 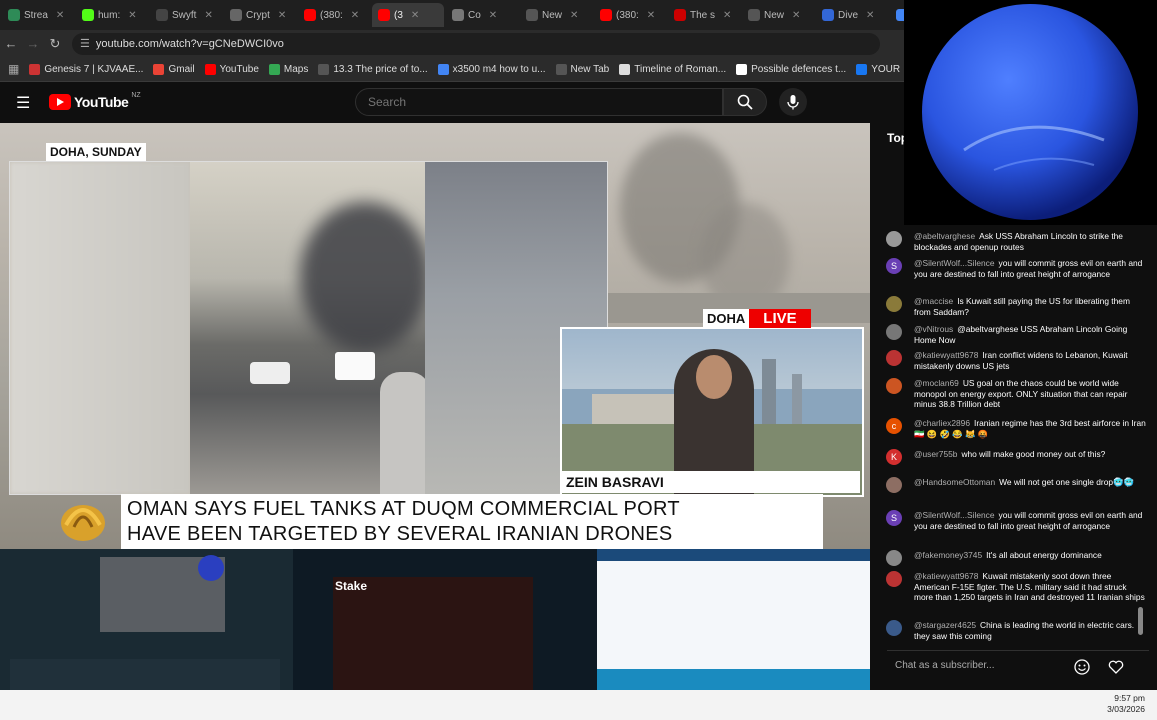 I want to click on chat-username: @stargazer4625, so click(x=945, y=625).